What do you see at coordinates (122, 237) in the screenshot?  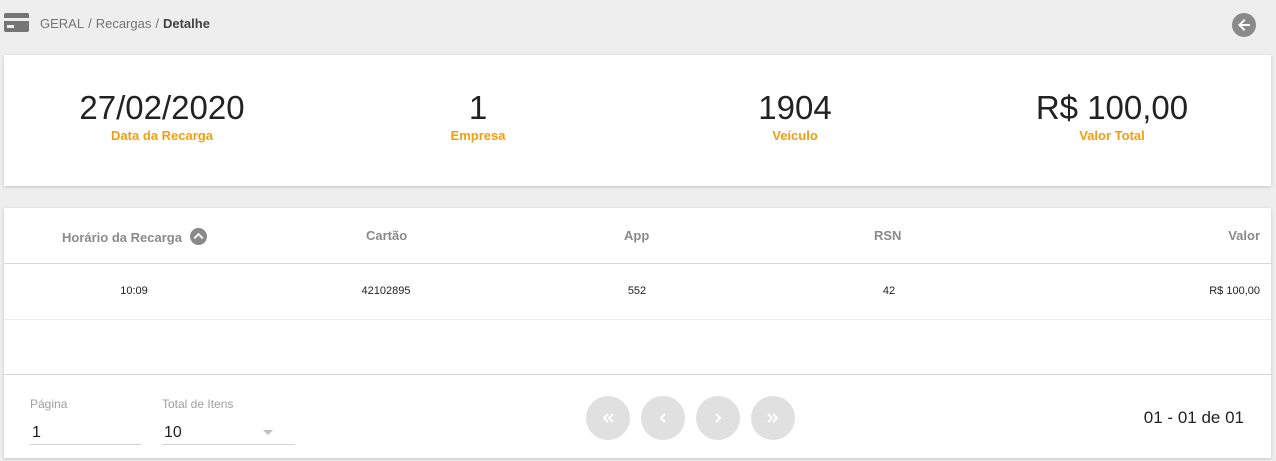 I see `column-header-label: Horário da Recarga` at bounding box center [122, 237].